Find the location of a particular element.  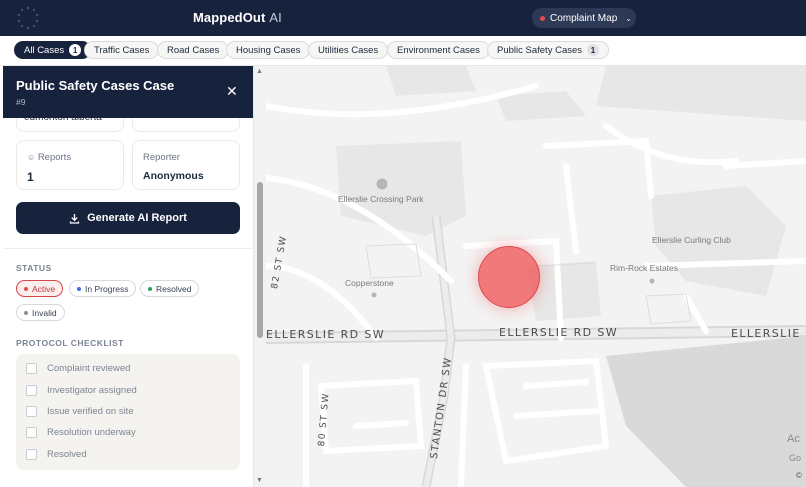

checklist-item: Issue verified on site is located at coordinates (80, 411).